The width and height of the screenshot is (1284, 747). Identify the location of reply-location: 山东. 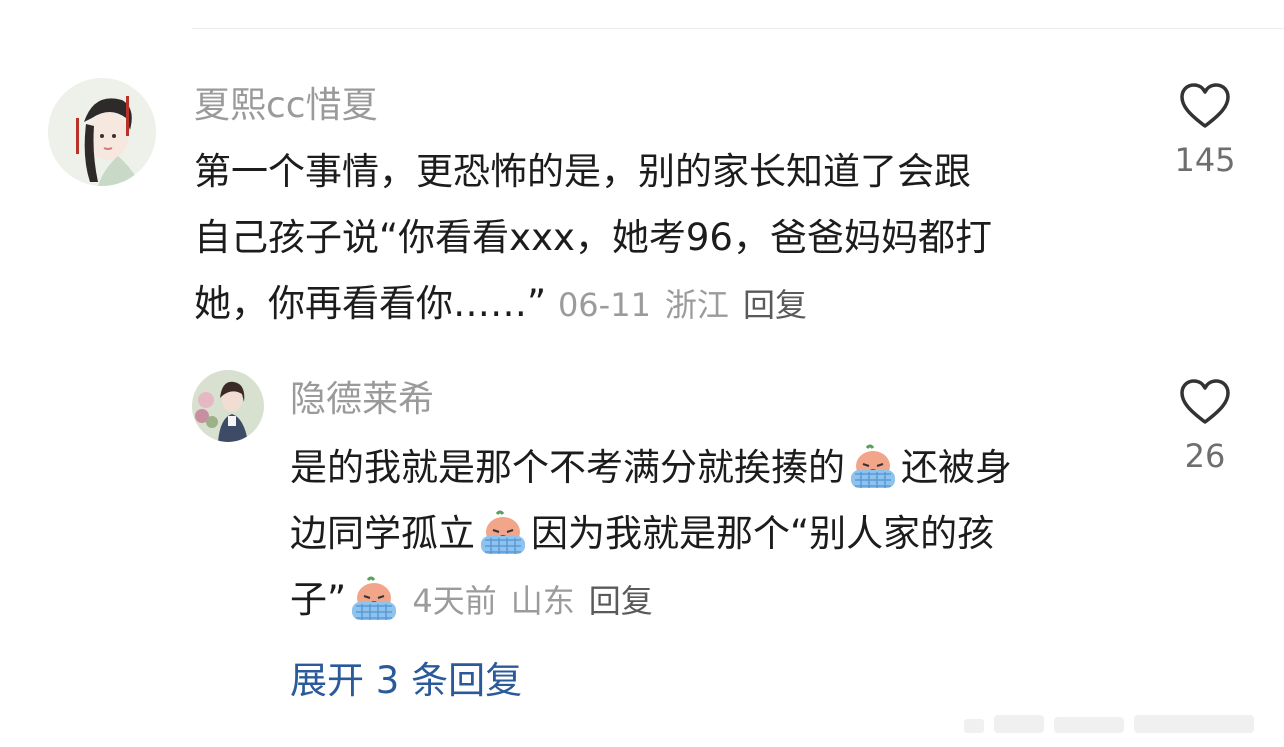
(542, 601).